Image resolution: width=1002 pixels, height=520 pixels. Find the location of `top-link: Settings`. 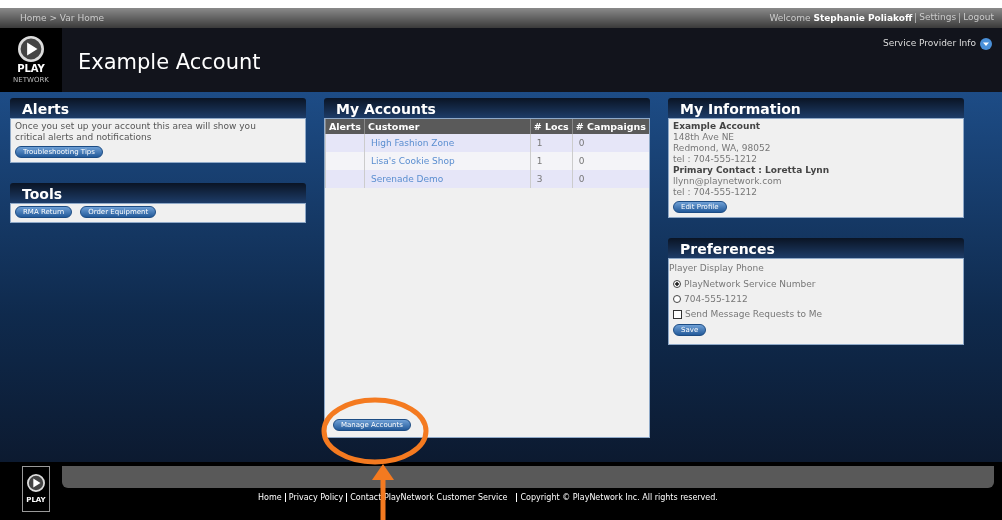

top-link: Settings is located at coordinates (936, 18).